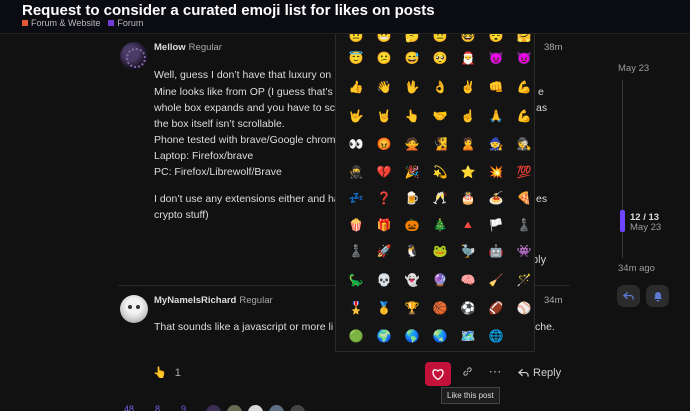  I want to click on more-actions-button: ⋯, so click(495, 372).